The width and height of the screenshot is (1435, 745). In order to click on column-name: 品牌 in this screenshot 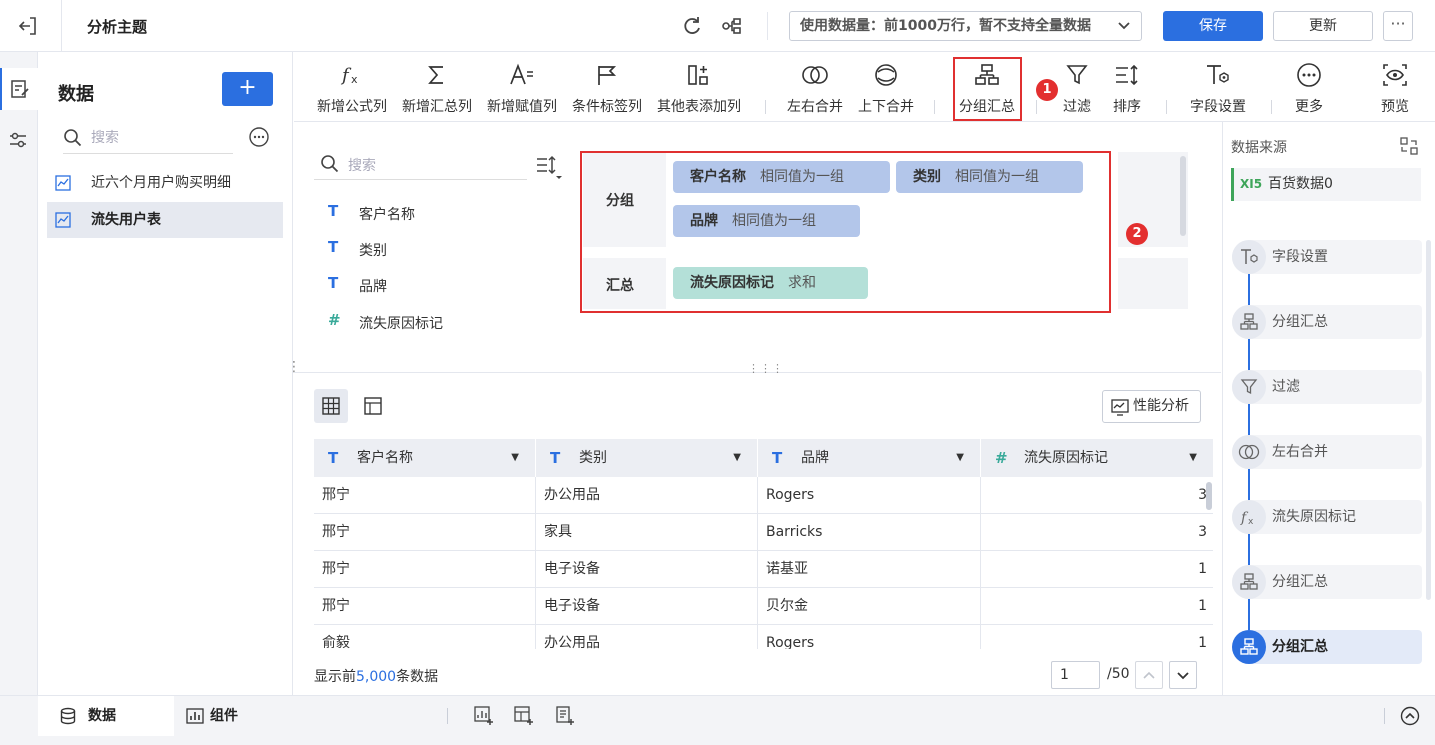, I will do `click(815, 458)`.